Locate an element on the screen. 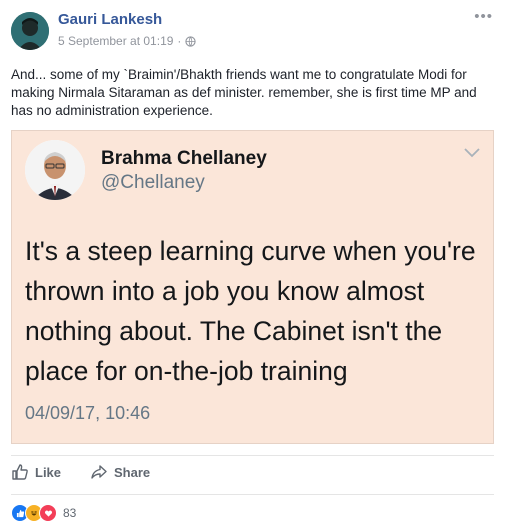  author-avatar is located at coordinates (30, 31).